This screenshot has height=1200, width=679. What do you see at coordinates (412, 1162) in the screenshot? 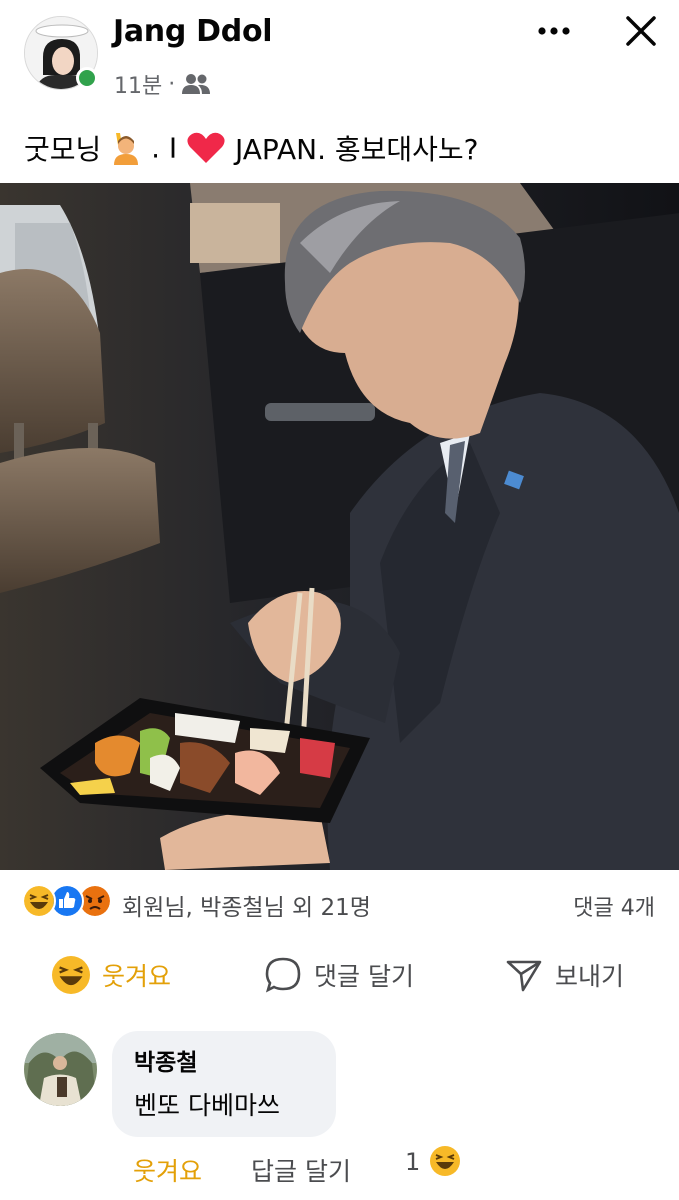
I see `comment-reaction-count: 1` at bounding box center [412, 1162].